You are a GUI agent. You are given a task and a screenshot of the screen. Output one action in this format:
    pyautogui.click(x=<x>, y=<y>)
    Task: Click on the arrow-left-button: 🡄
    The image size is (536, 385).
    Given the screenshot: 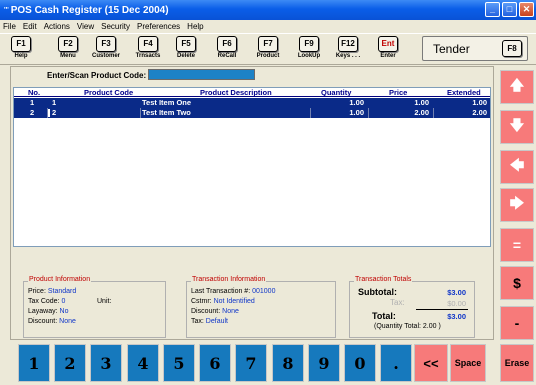 What is the action you would take?
    pyautogui.click(x=517, y=167)
    